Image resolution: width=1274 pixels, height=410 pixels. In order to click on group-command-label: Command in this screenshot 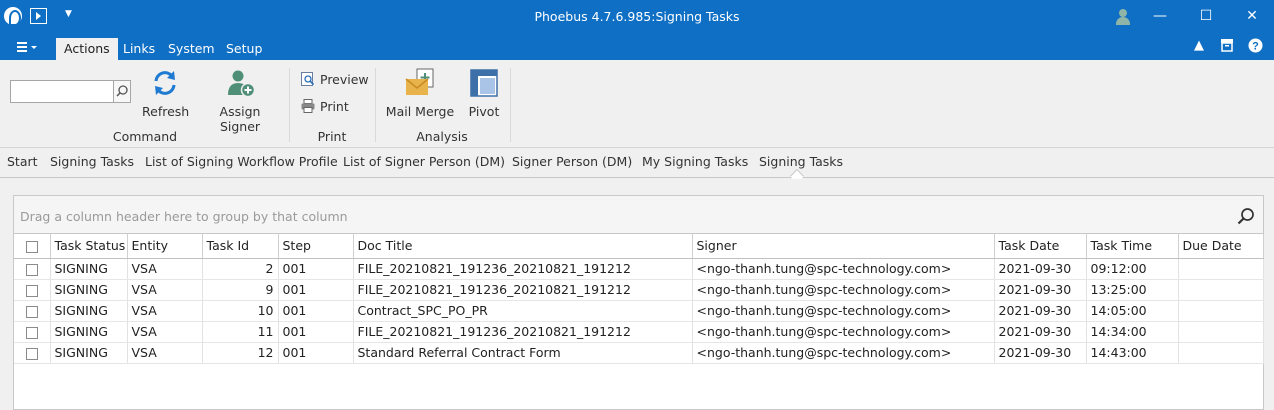, I will do `click(145, 136)`.